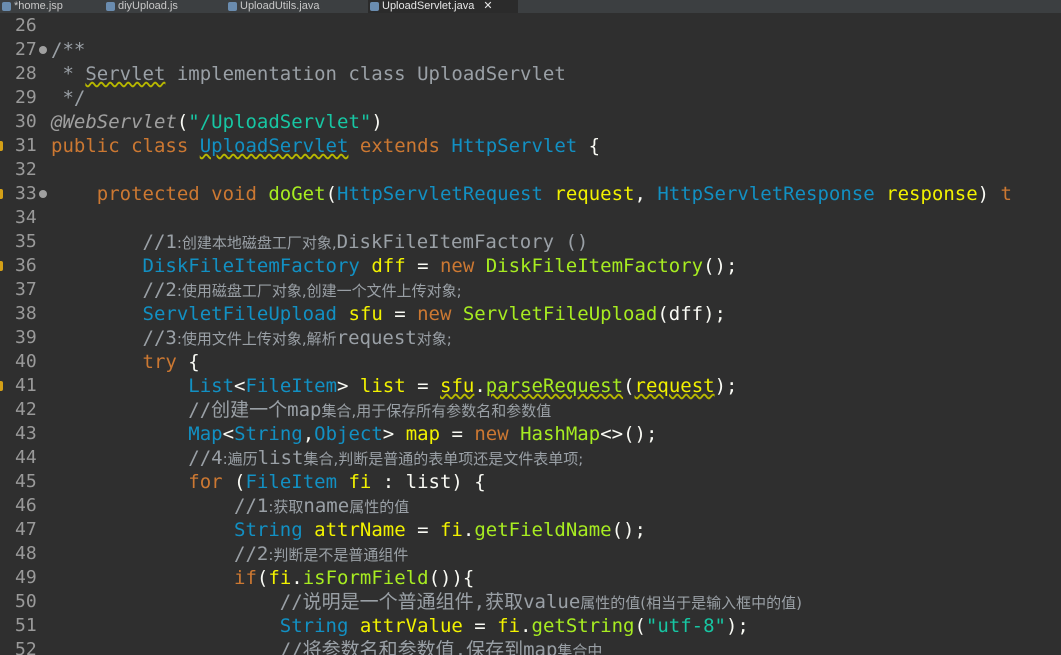 Image resolution: width=1061 pixels, height=655 pixels. I want to click on code-line: 40 try {, so click(530, 362).